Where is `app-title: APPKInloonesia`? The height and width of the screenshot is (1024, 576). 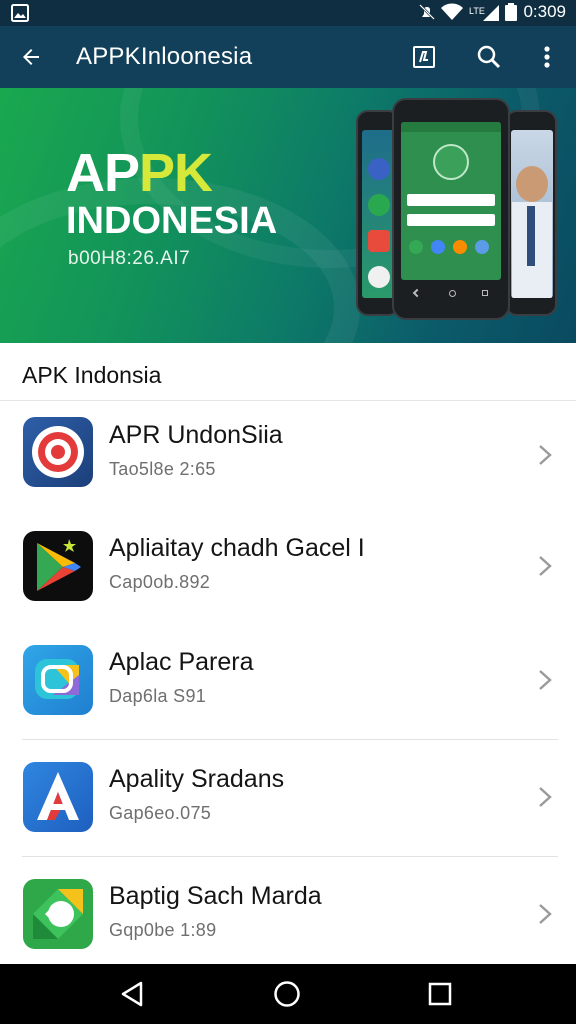
app-title: APPKInloonesia is located at coordinates (164, 56).